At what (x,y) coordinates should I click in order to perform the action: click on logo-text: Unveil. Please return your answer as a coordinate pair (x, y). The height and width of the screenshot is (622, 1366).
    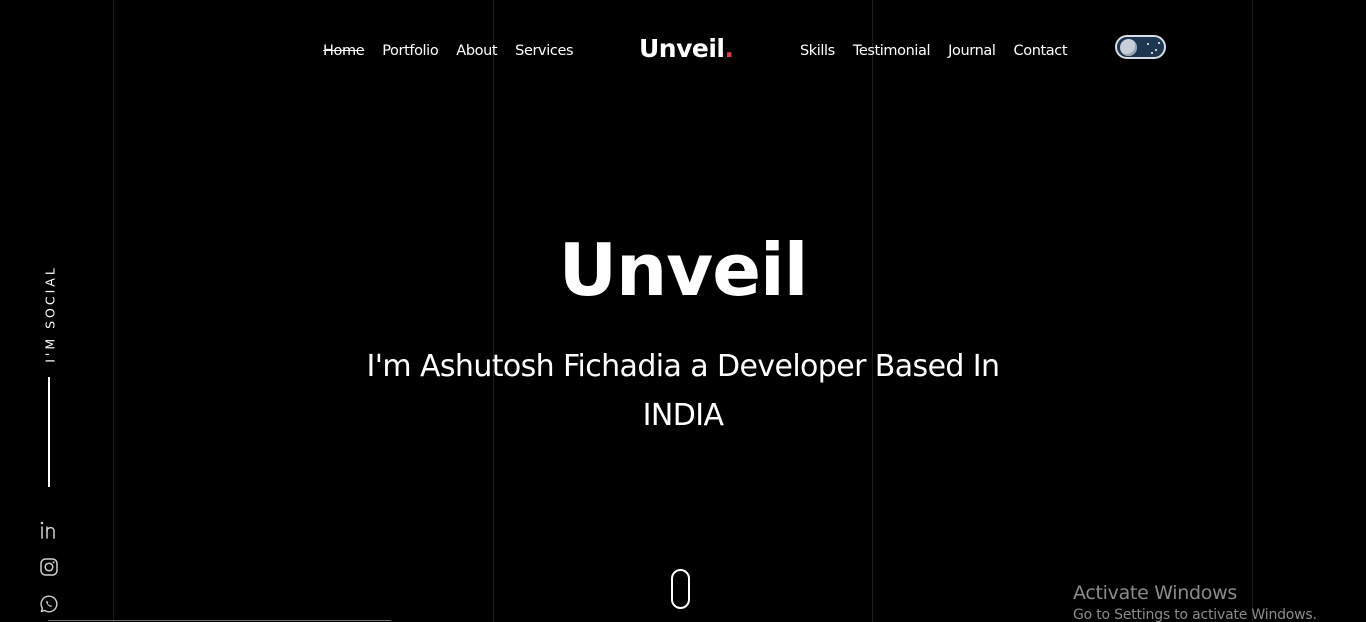
    Looking at the image, I should click on (682, 48).